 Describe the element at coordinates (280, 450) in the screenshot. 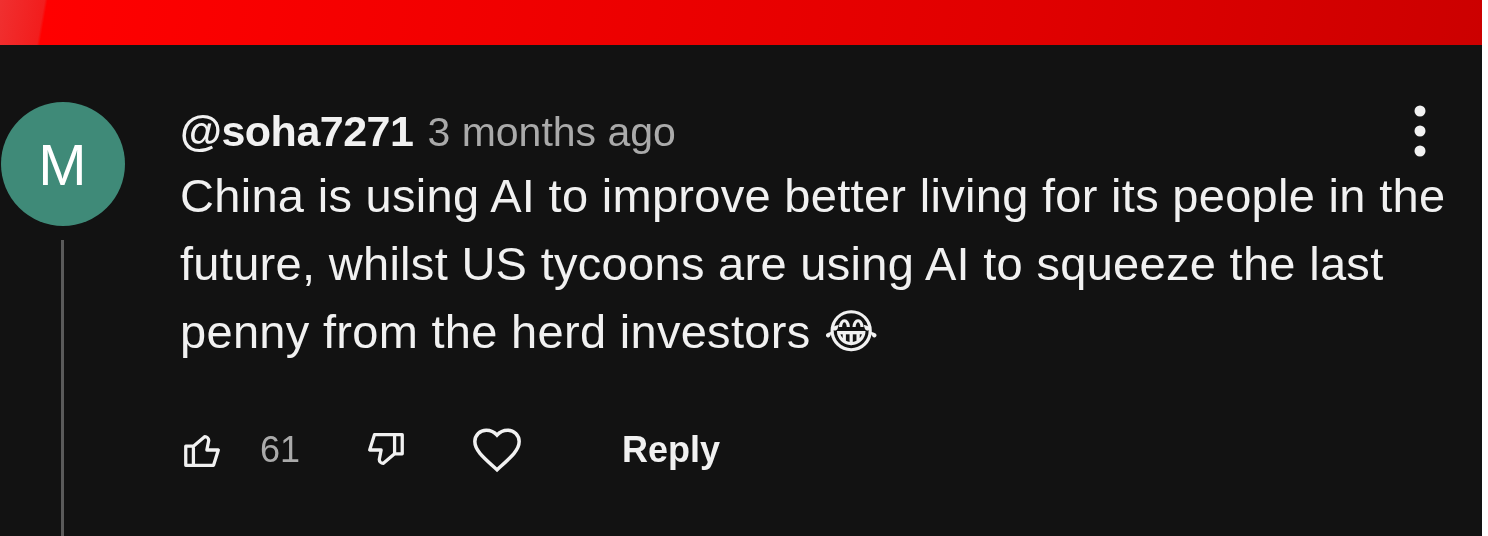

I see `like-count: 61` at that location.